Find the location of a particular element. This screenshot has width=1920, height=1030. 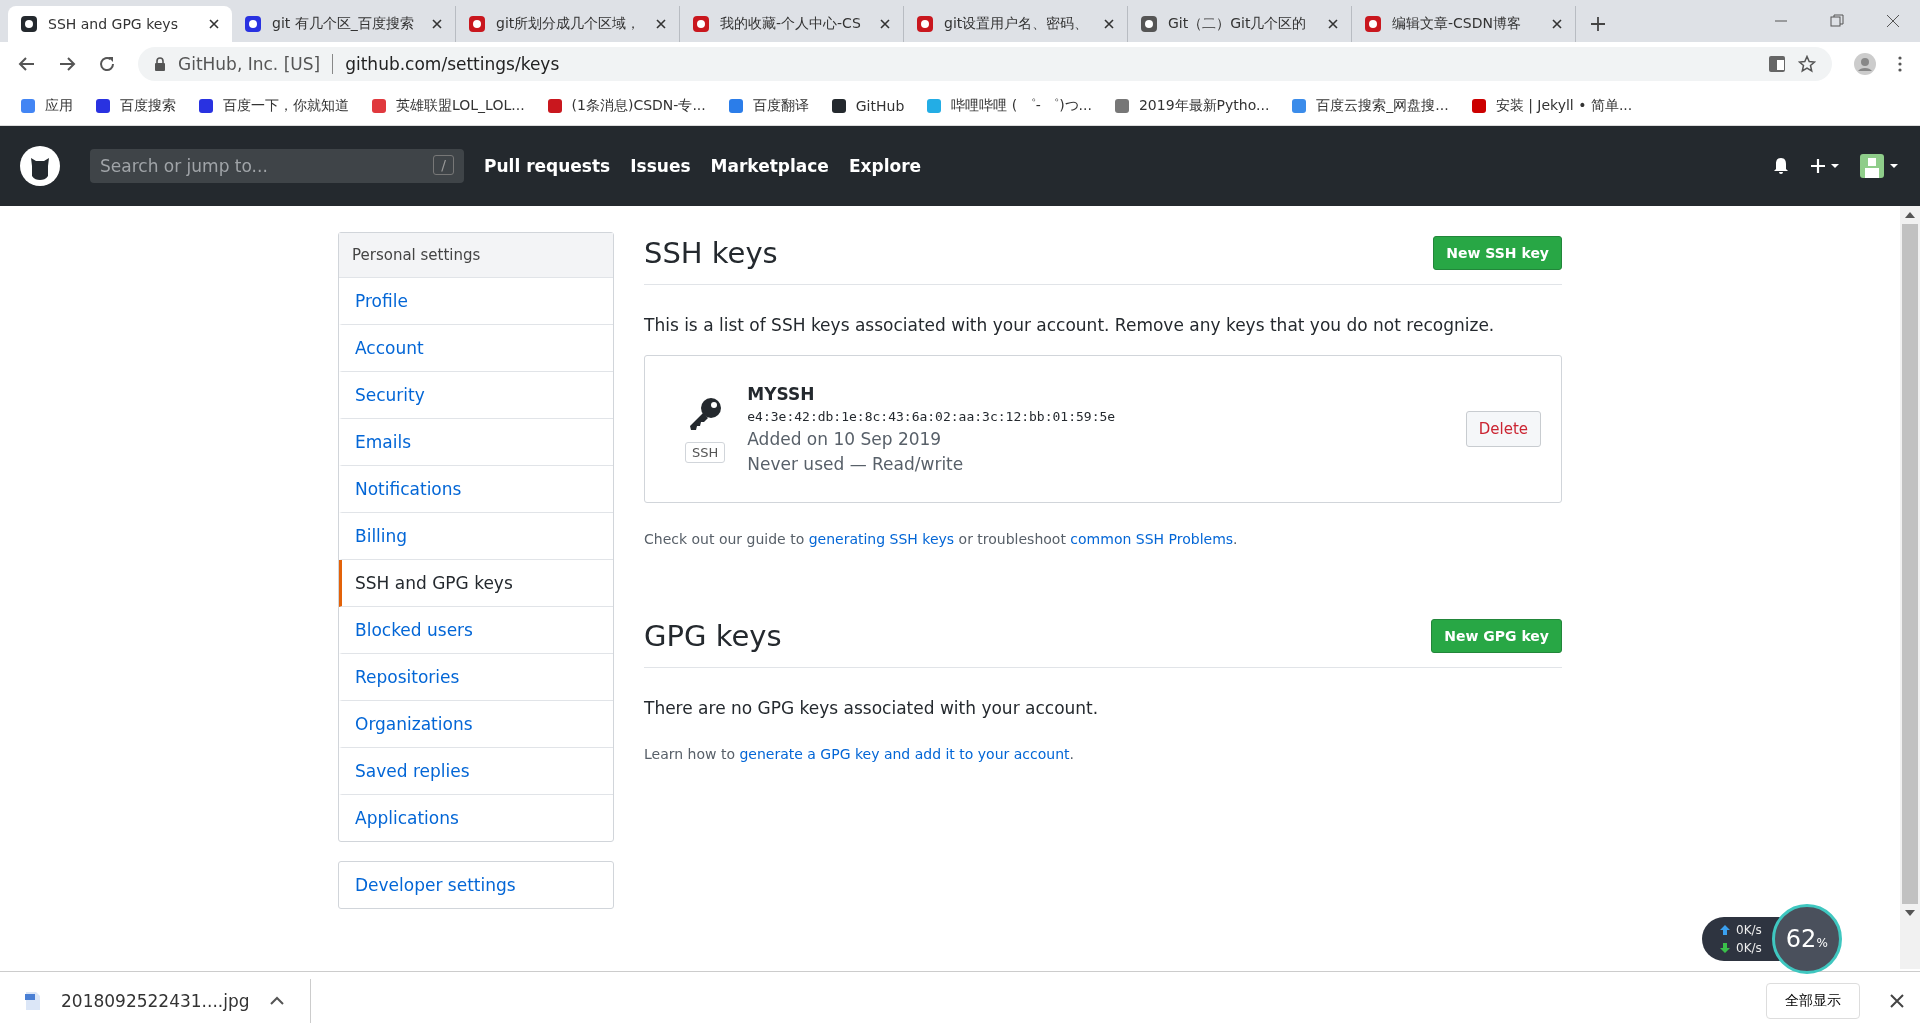

bookmark: 百度翻译 is located at coordinates (768, 105).